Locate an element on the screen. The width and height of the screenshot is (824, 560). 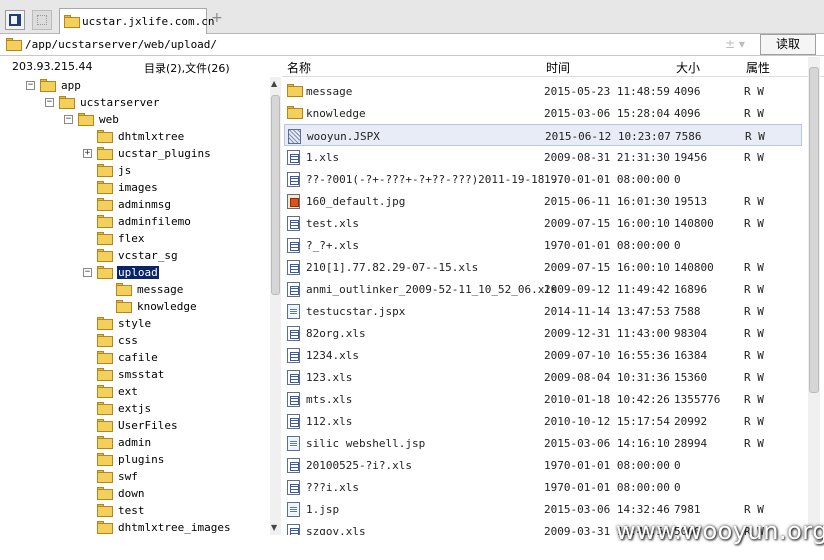
tree-item: message is located at coordinates (134, 290).